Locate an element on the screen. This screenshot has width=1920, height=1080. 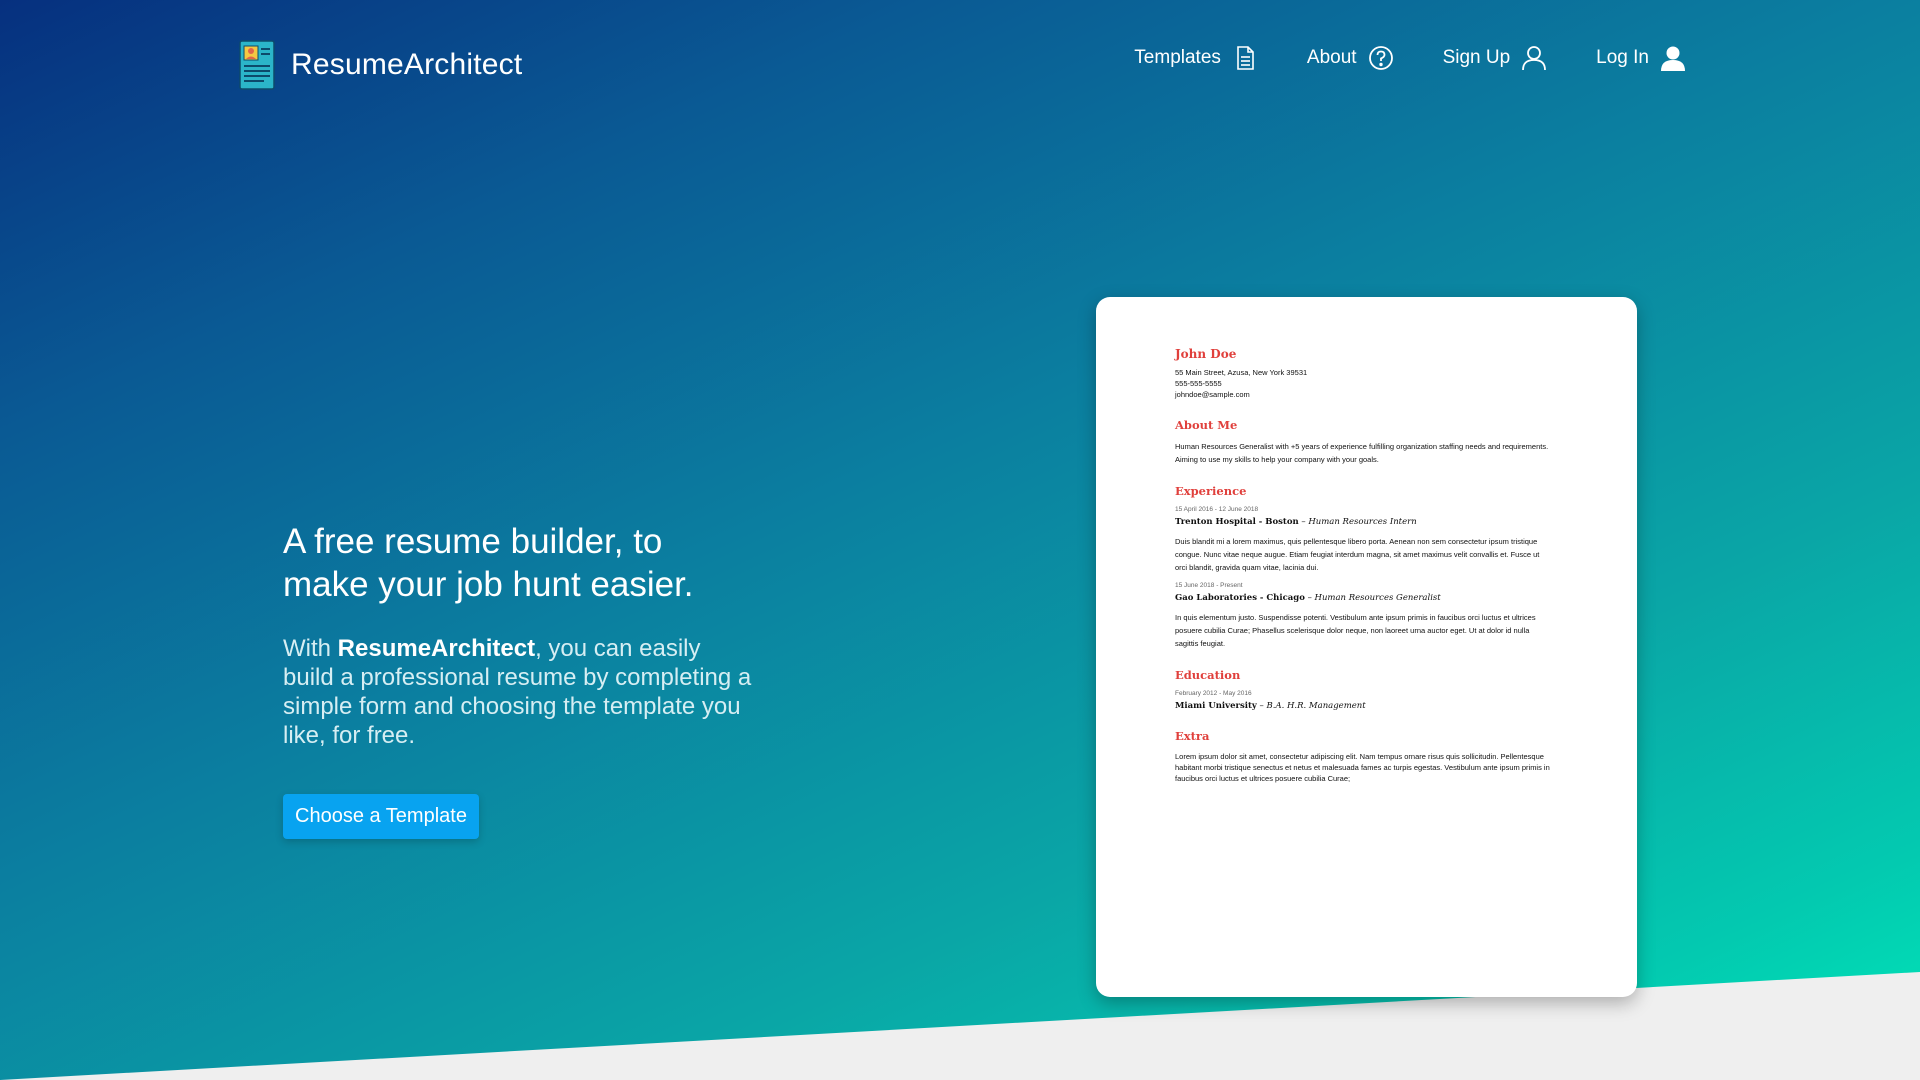
resume-edu-degree: B.A. H.R. Management is located at coordinates (1316, 706).